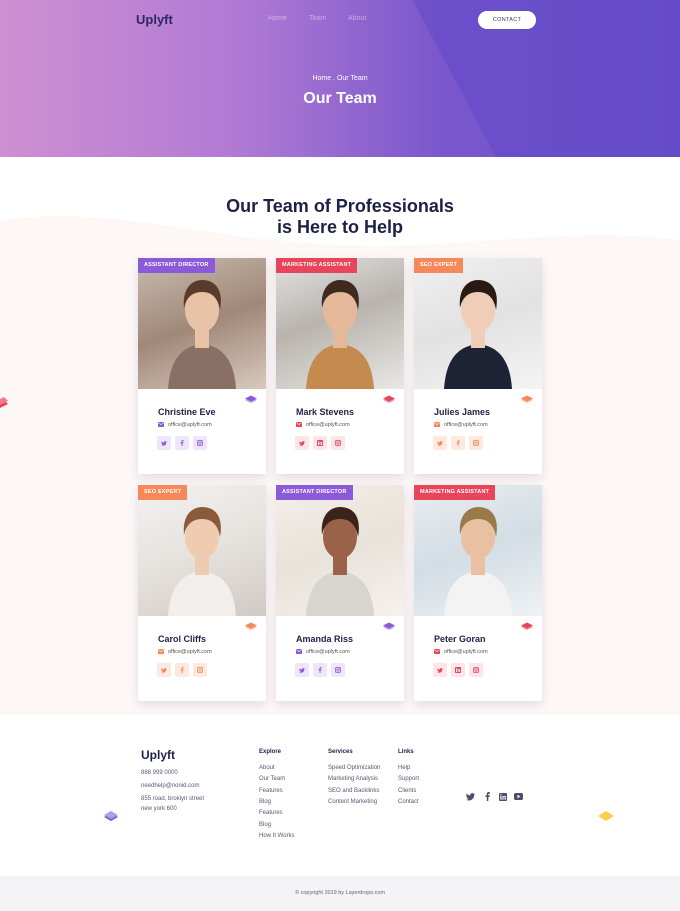 The height and width of the screenshot is (911, 680). What do you see at coordinates (173, 799) in the screenshot?
I see `footer-address-line-1: 855 road, broklyn street` at bounding box center [173, 799].